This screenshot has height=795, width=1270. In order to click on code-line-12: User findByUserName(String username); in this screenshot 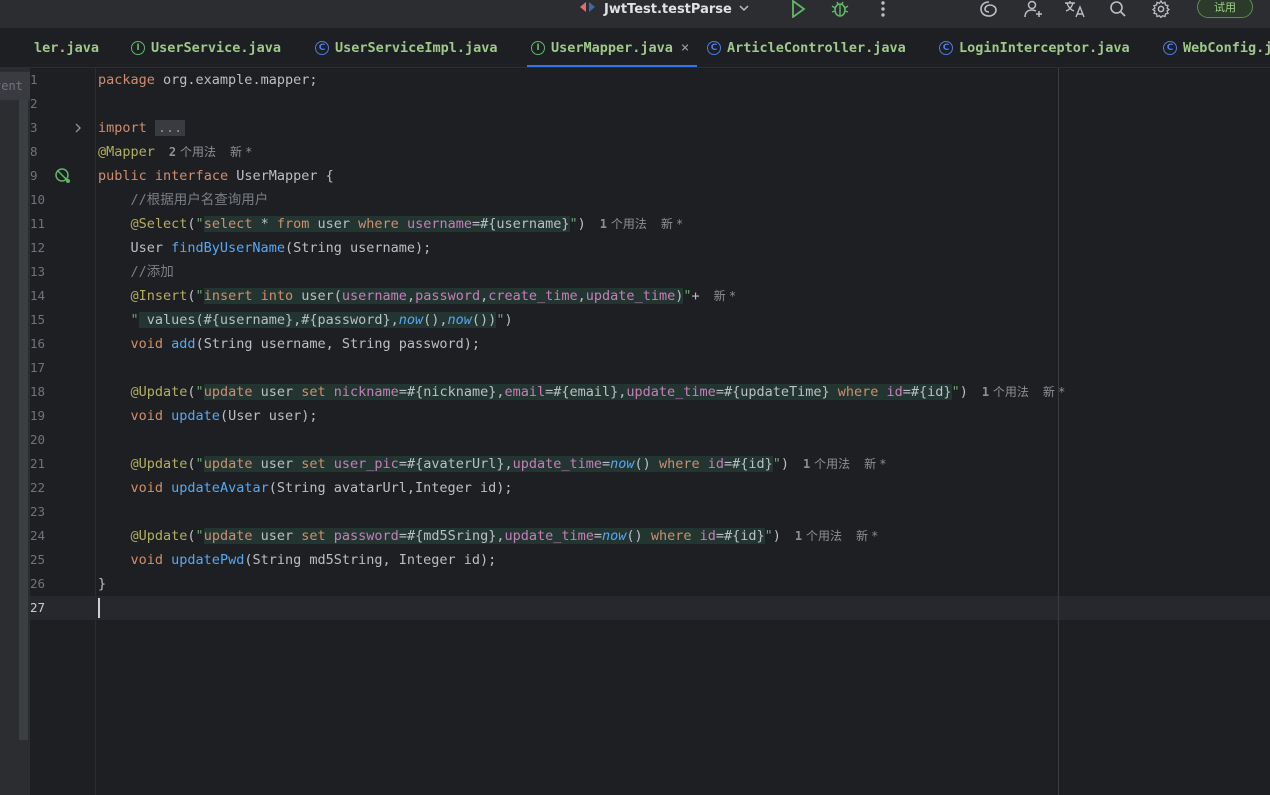, I will do `click(265, 248)`.